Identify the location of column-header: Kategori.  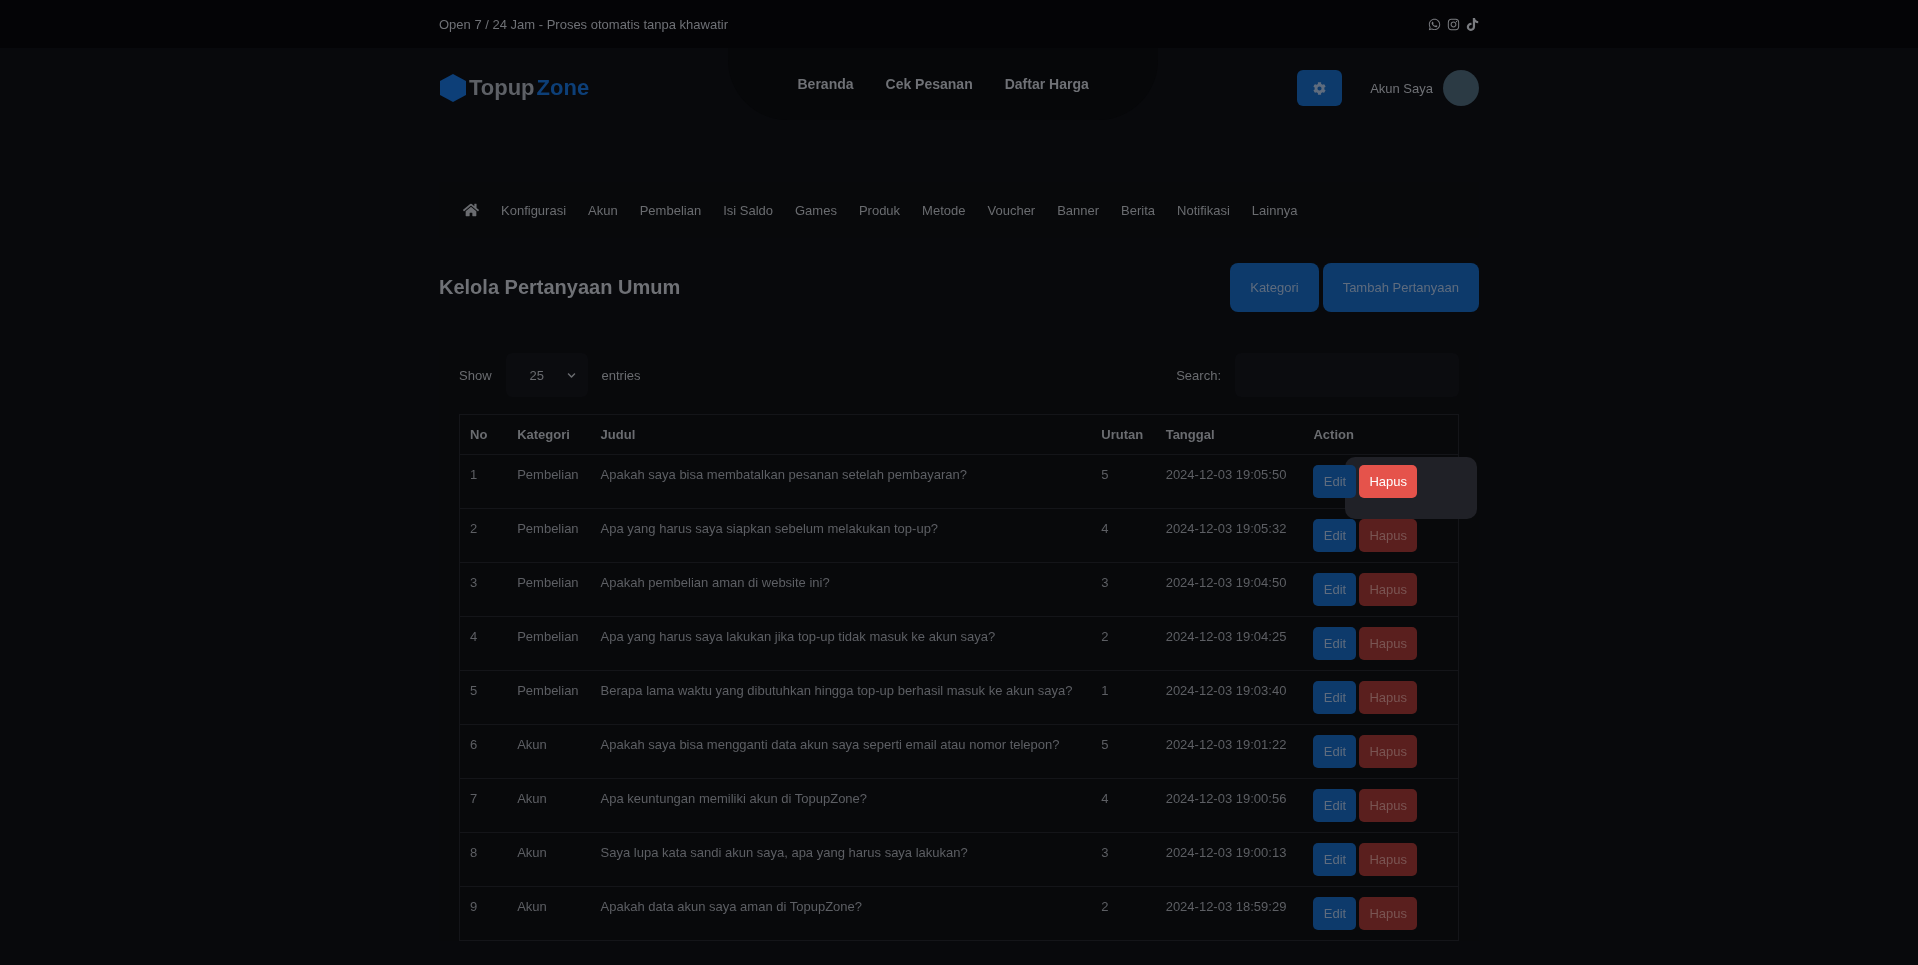
(549, 434).